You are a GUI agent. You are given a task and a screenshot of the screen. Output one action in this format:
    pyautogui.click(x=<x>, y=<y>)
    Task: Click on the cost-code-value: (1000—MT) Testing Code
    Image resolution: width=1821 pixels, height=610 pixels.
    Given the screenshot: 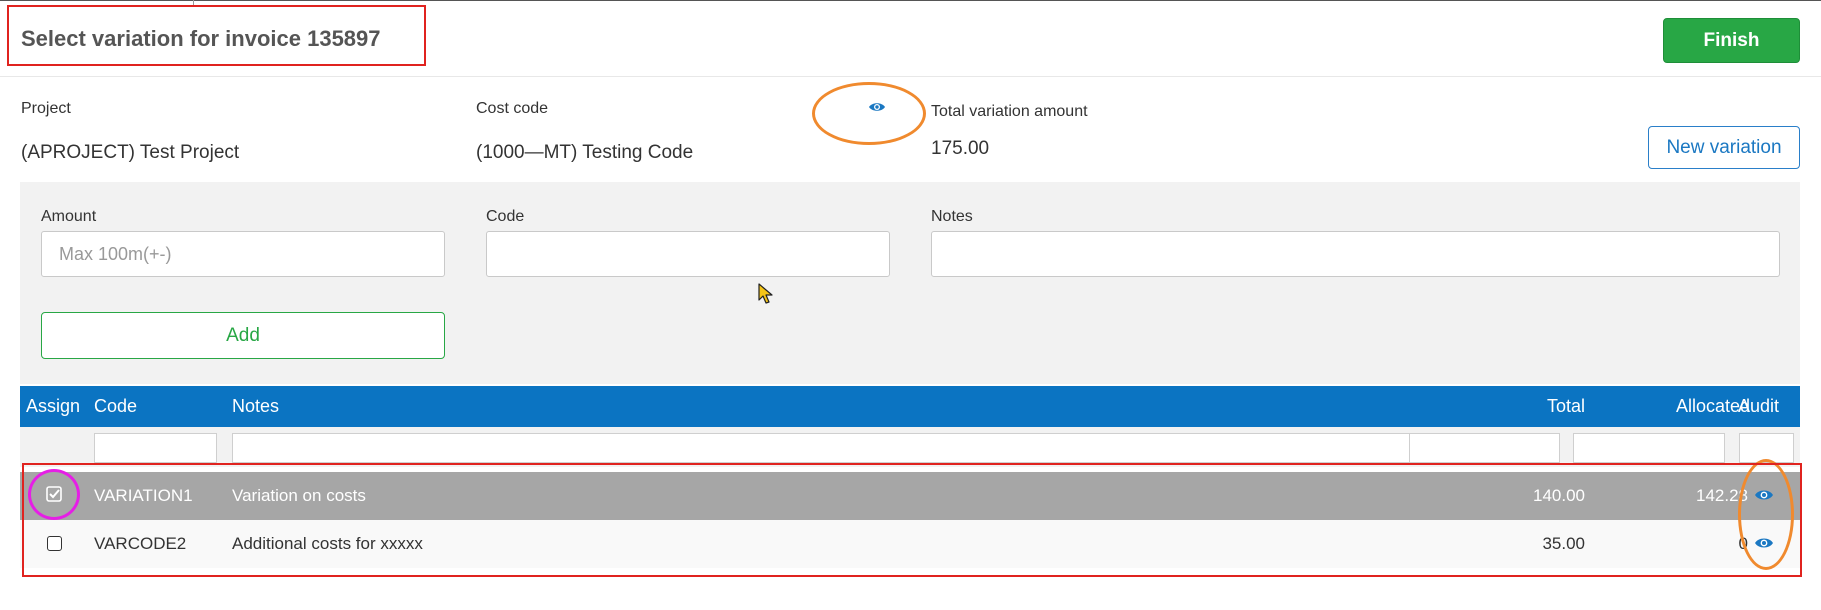 What is the action you would take?
    pyautogui.click(x=585, y=152)
    